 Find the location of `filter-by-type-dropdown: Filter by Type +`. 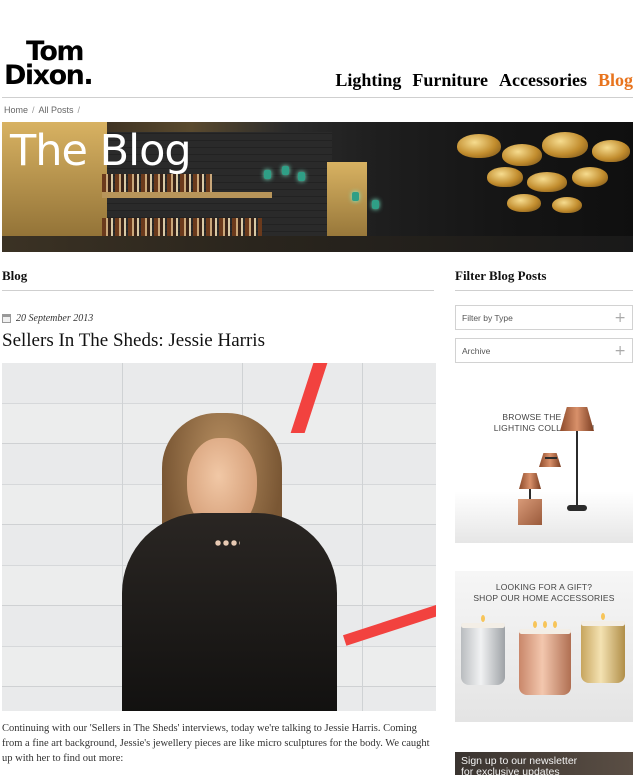

filter-by-type-dropdown: Filter by Type + is located at coordinates (544, 317).